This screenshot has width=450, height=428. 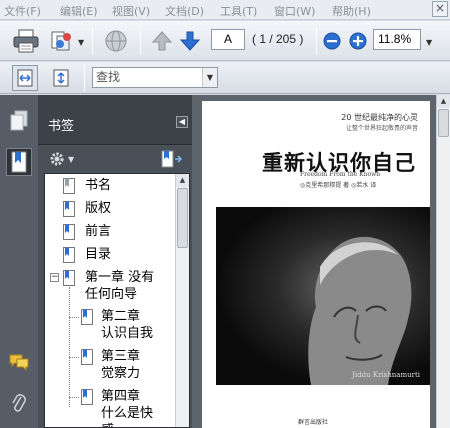 I want to click on zoom-out-icon, so click(x=332, y=41).